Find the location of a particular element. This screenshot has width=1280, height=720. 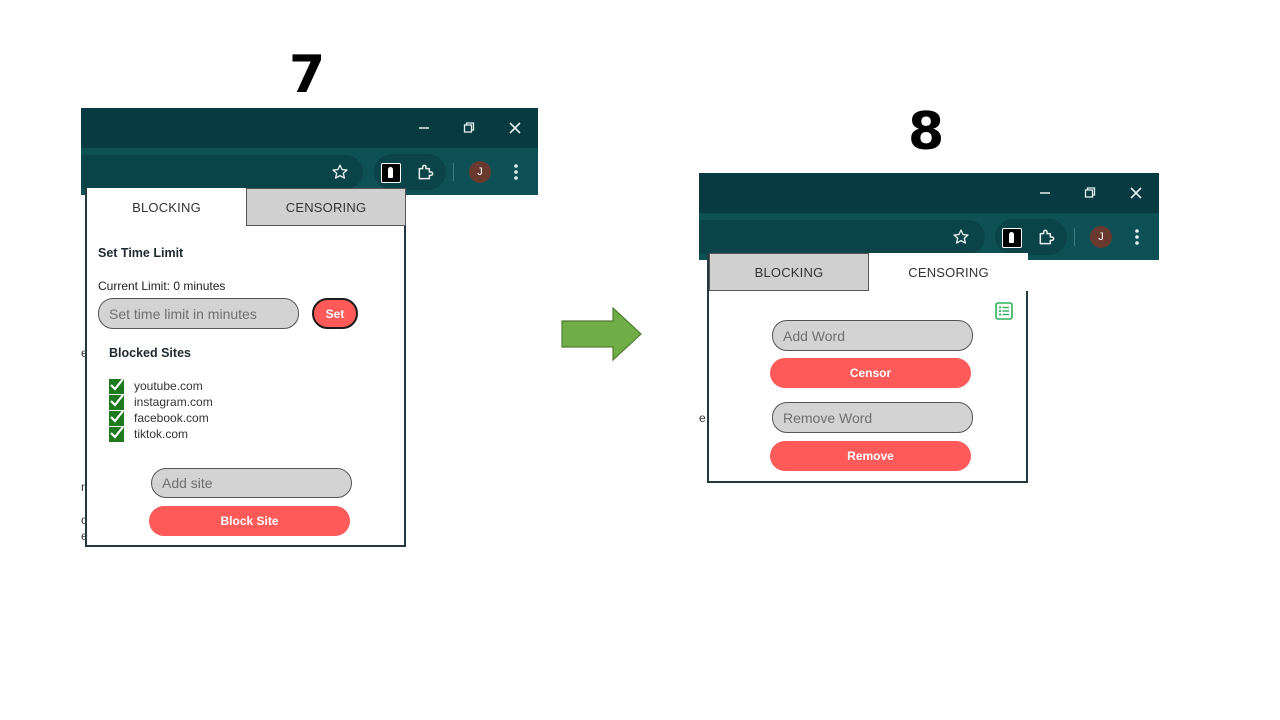

blocked-site-label: tiktok.com is located at coordinates (161, 434).